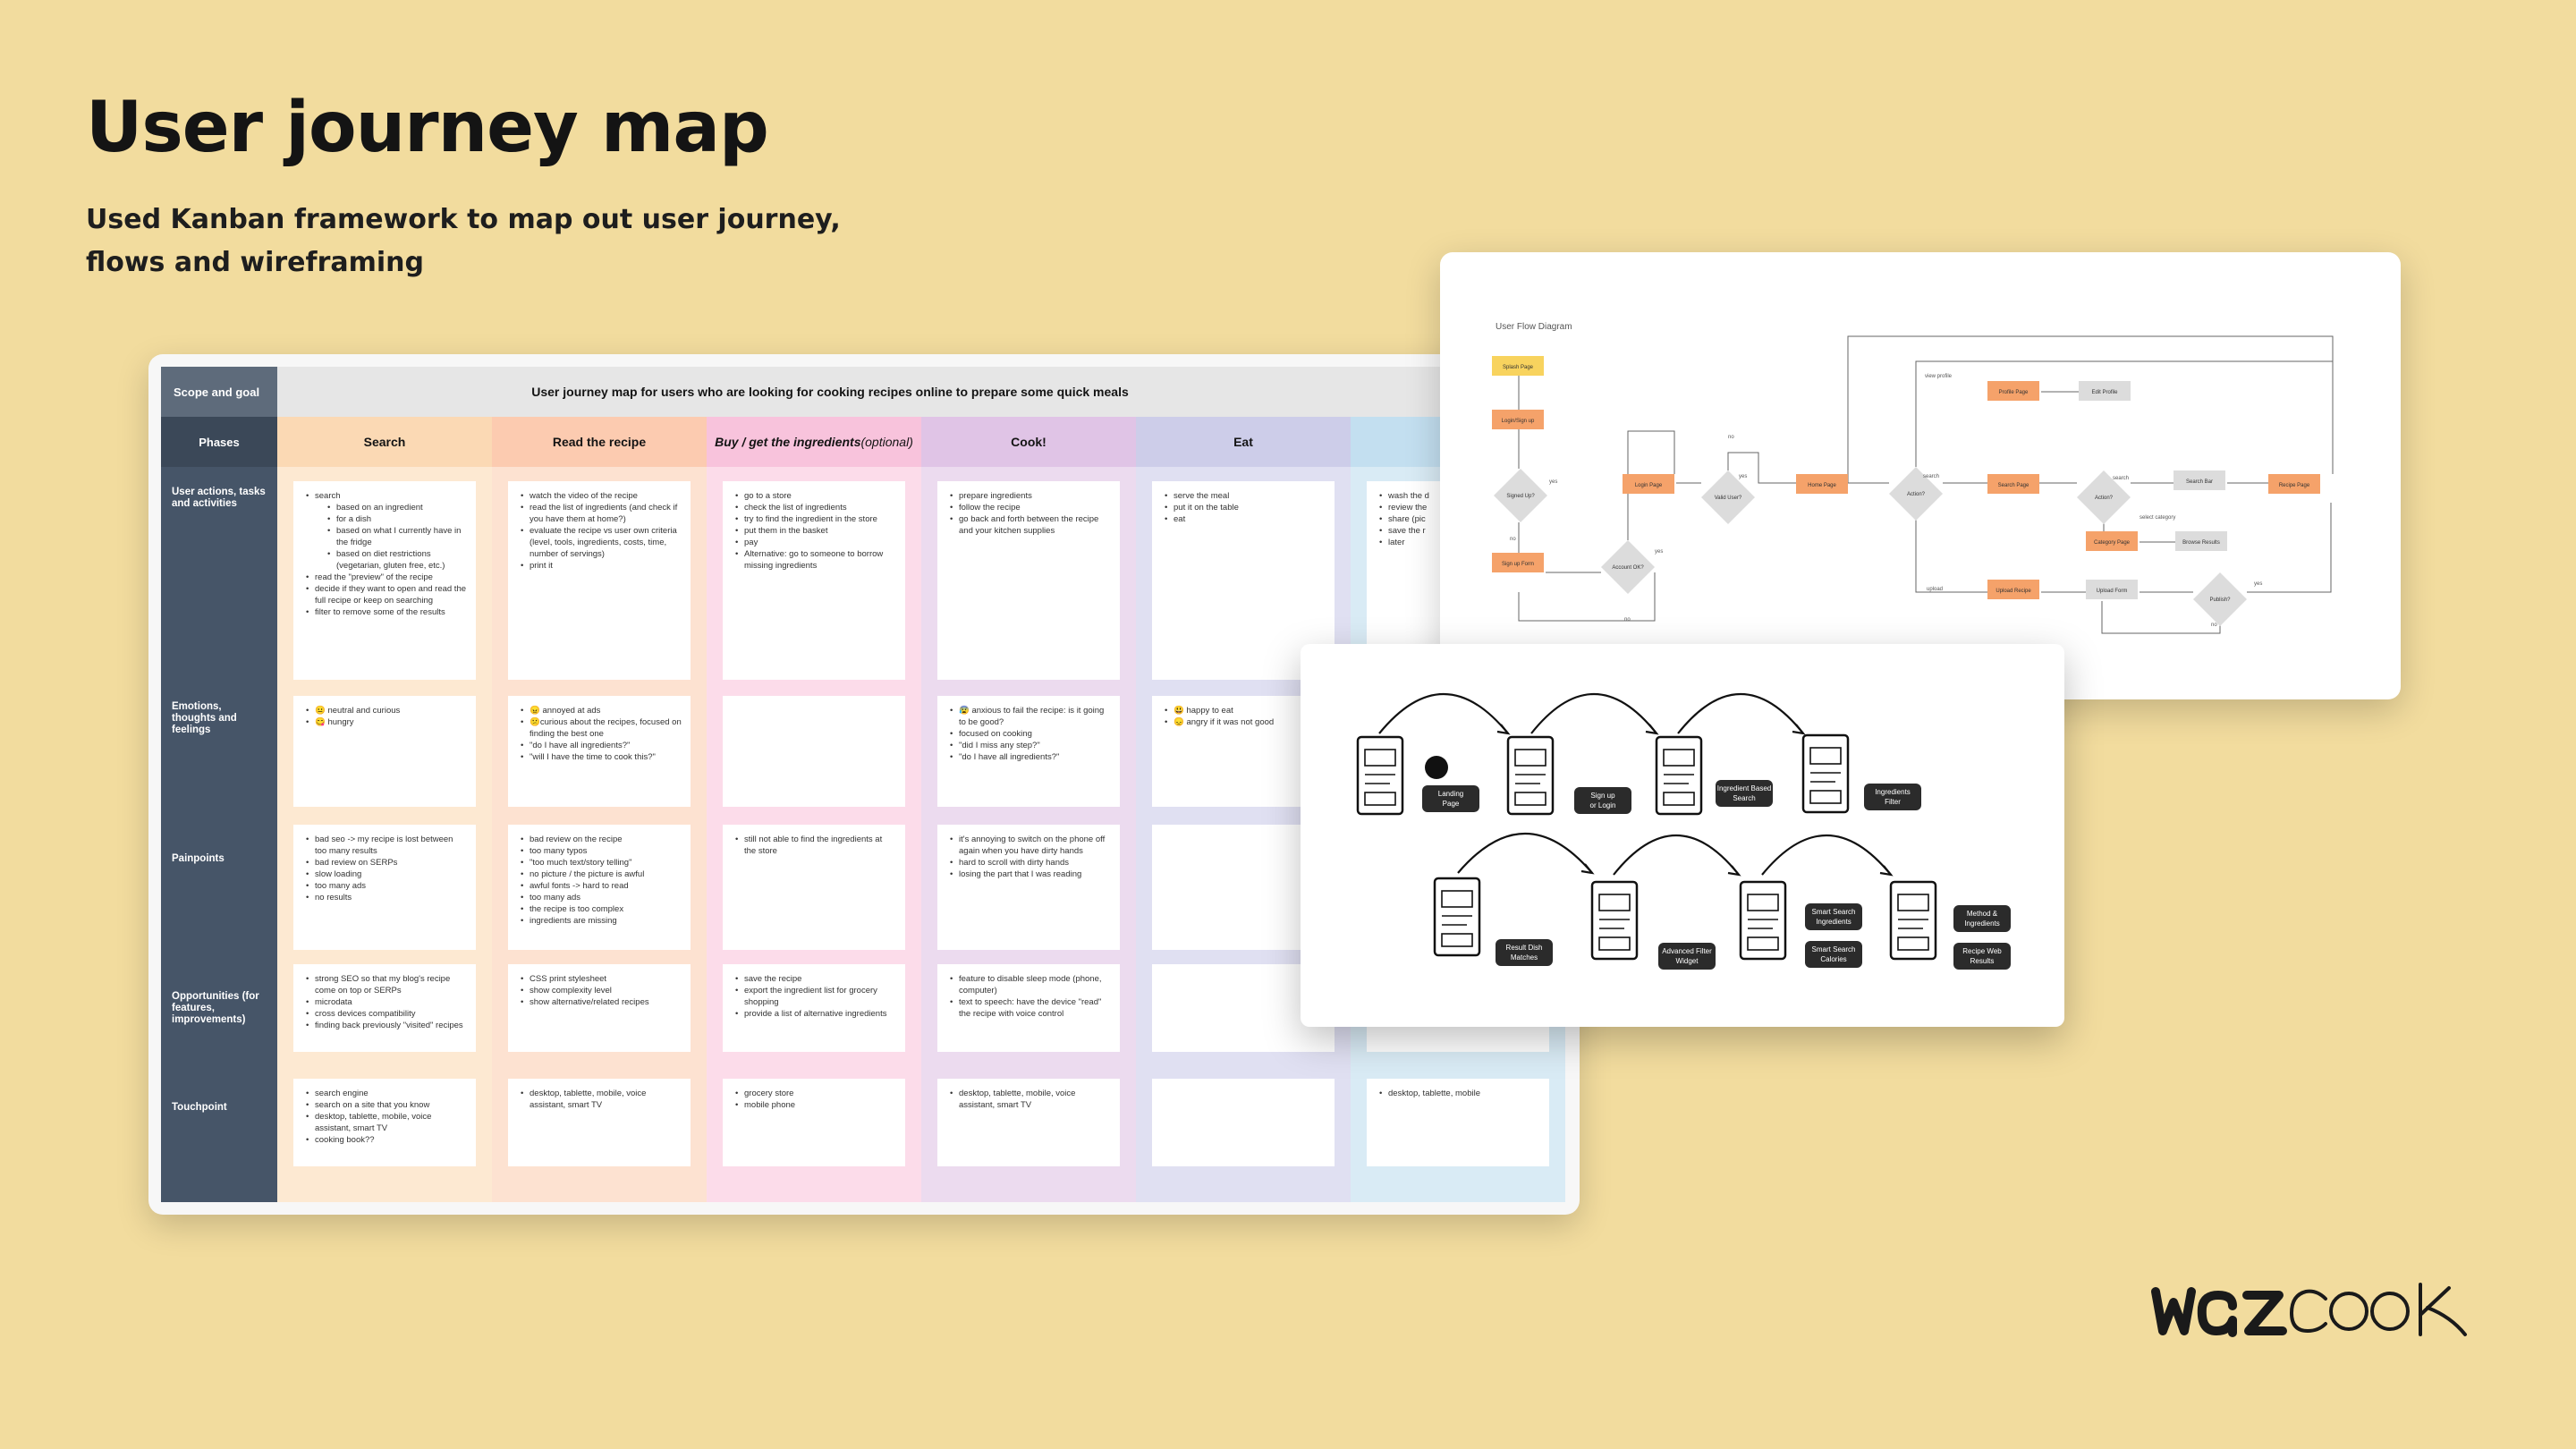  What do you see at coordinates (599, 921) in the screenshot?
I see `card-bullet: ingredients are missing` at bounding box center [599, 921].